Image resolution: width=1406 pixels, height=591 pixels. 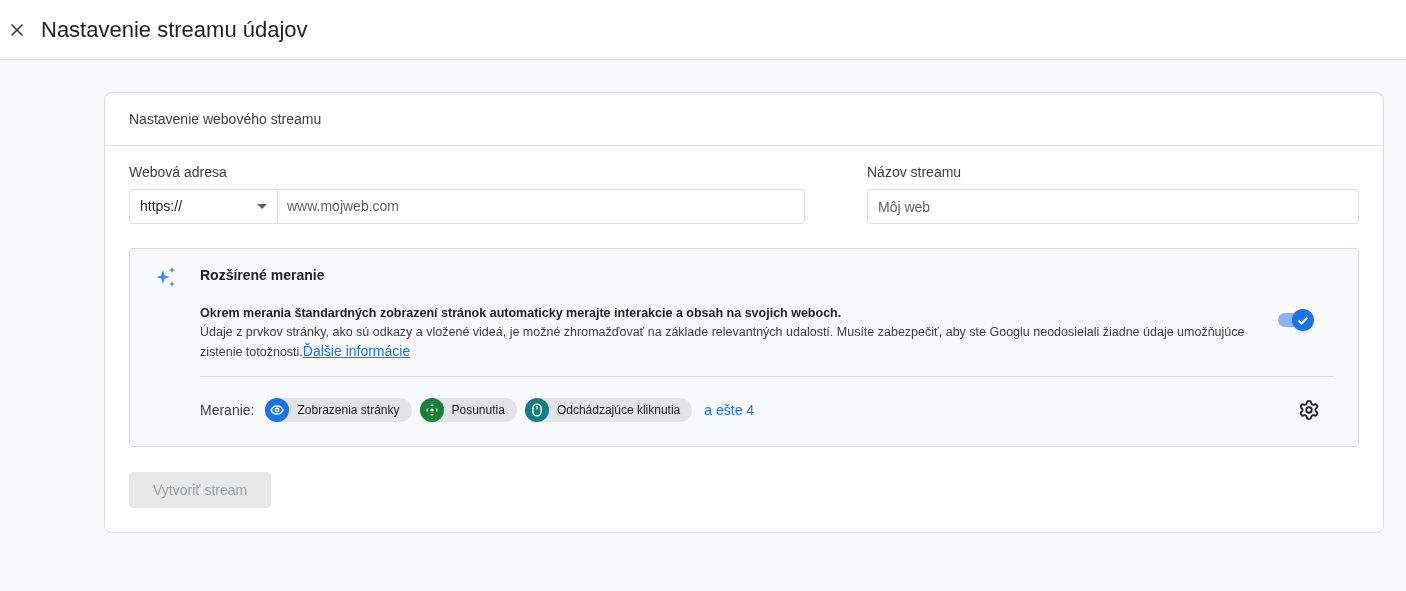 What do you see at coordinates (1296, 320) in the screenshot?
I see `toggle-switch` at bounding box center [1296, 320].